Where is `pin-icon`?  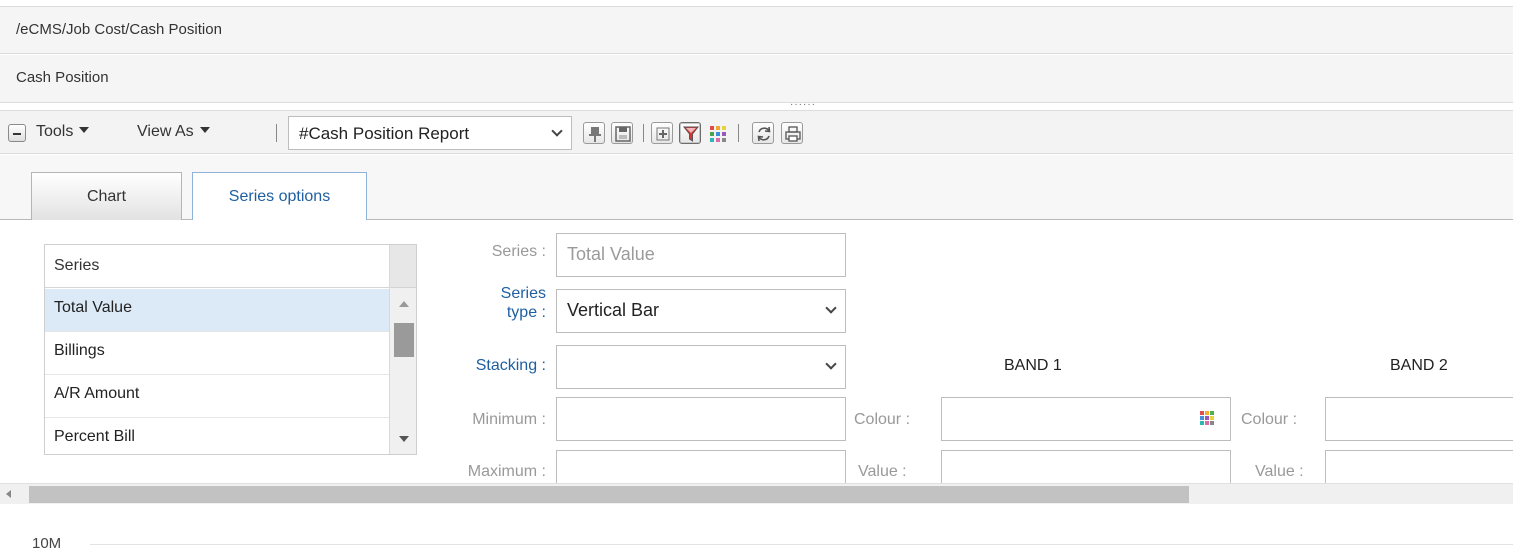 pin-icon is located at coordinates (595, 134).